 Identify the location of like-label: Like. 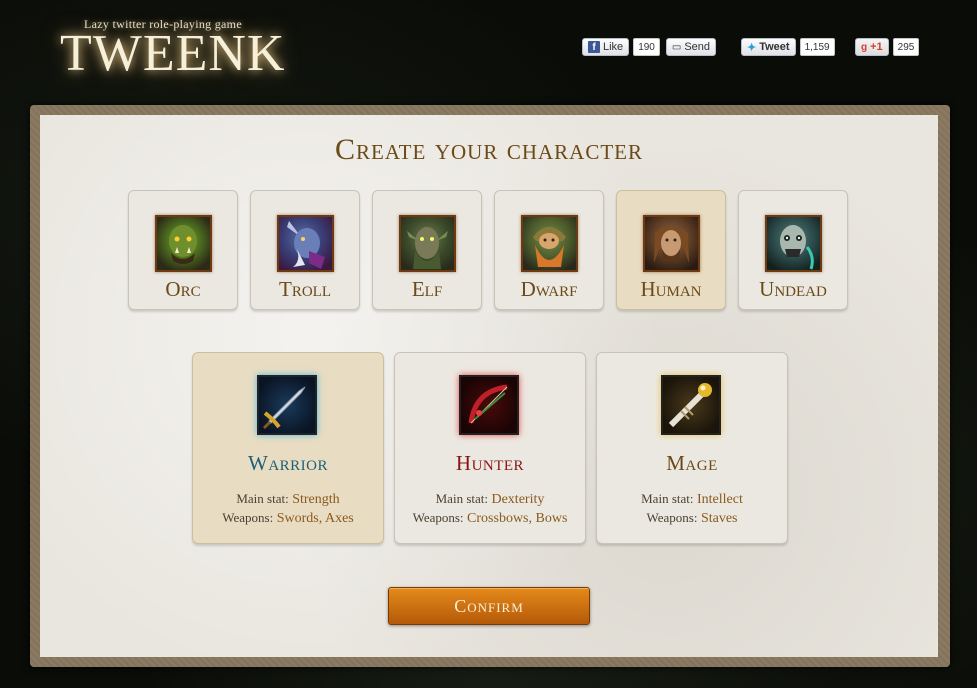
(613, 47).